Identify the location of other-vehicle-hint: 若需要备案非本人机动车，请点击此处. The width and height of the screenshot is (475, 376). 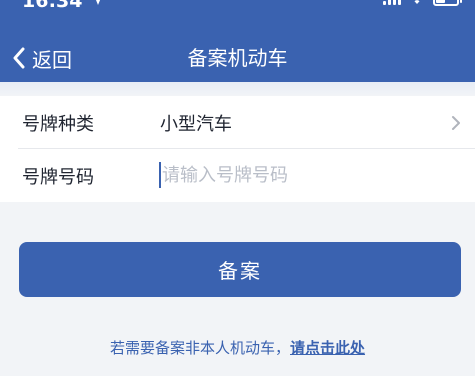
(237, 347).